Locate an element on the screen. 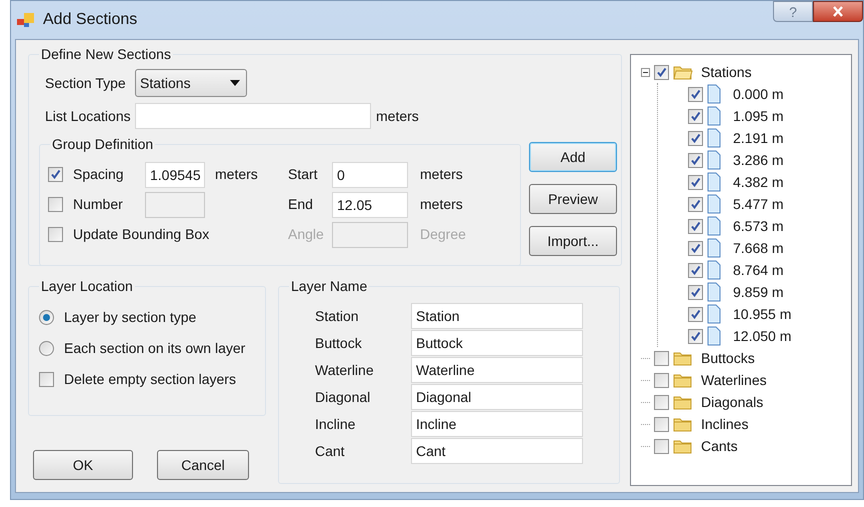 The width and height of the screenshot is (864, 507). option-label: Each section on its own layer is located at coordinates (155, 348).